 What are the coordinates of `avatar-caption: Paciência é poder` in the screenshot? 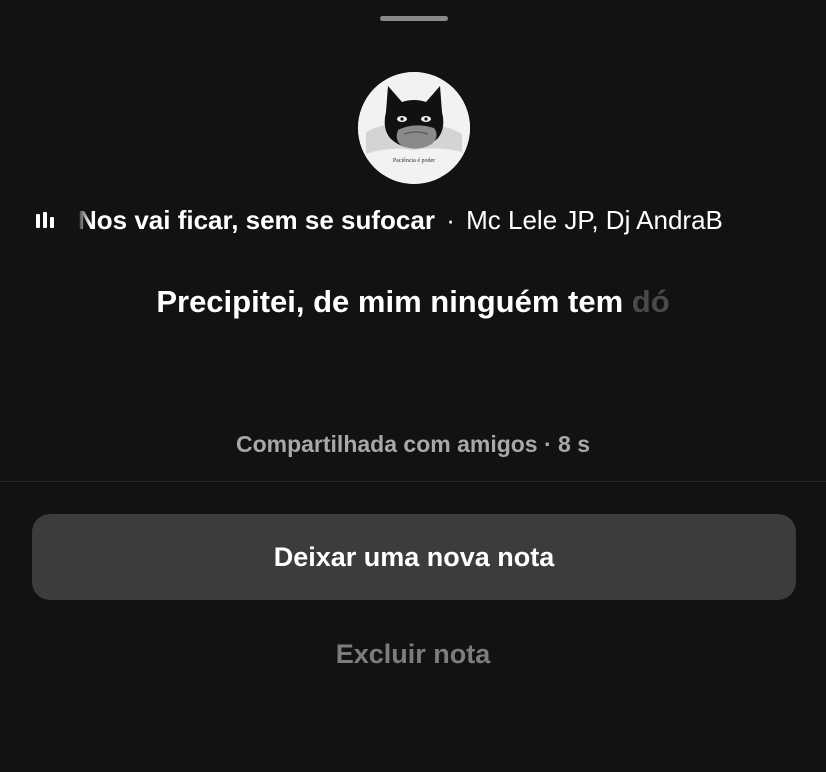 It's located at (414, 161).